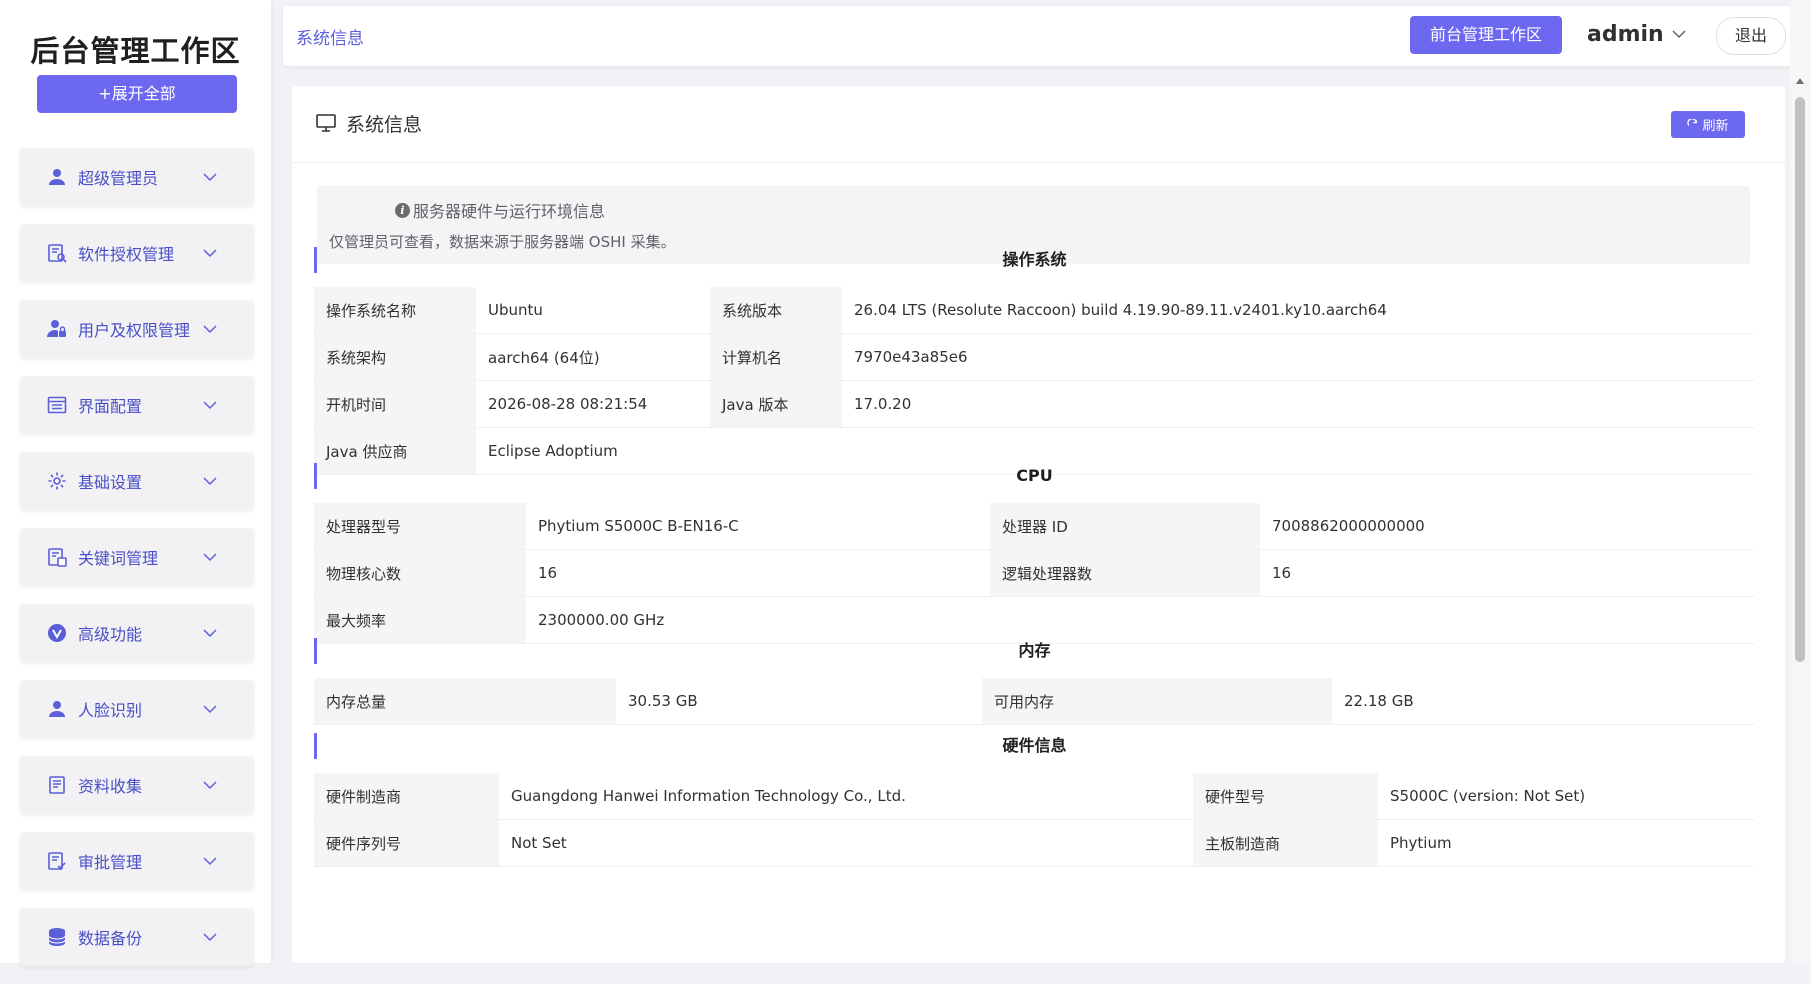 Image resolution: width=1811 pixels, height=984 pixels. What do you see at coordinates (57, 329) in the screenshot?
I see `user-lock-icon` at bounding box center [57, 329].